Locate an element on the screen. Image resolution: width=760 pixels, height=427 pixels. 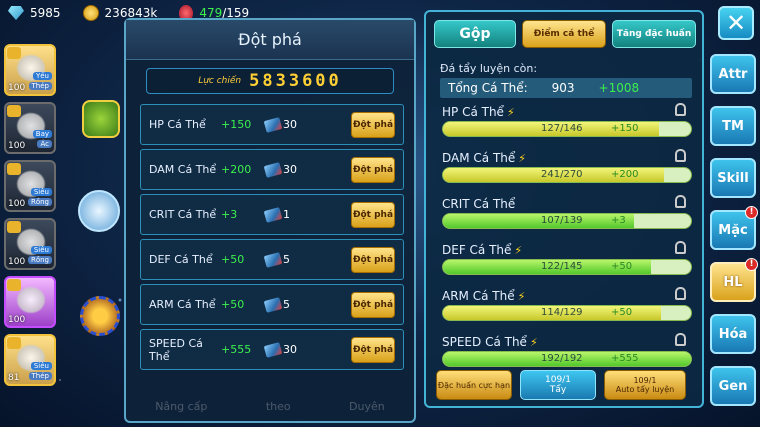
side-tab: TM is located at coordinates (733, 126).